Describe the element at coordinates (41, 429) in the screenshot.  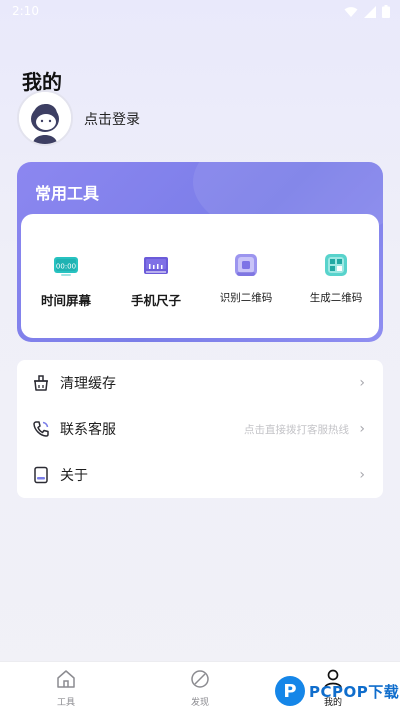
I see `phone-icon` at that location.